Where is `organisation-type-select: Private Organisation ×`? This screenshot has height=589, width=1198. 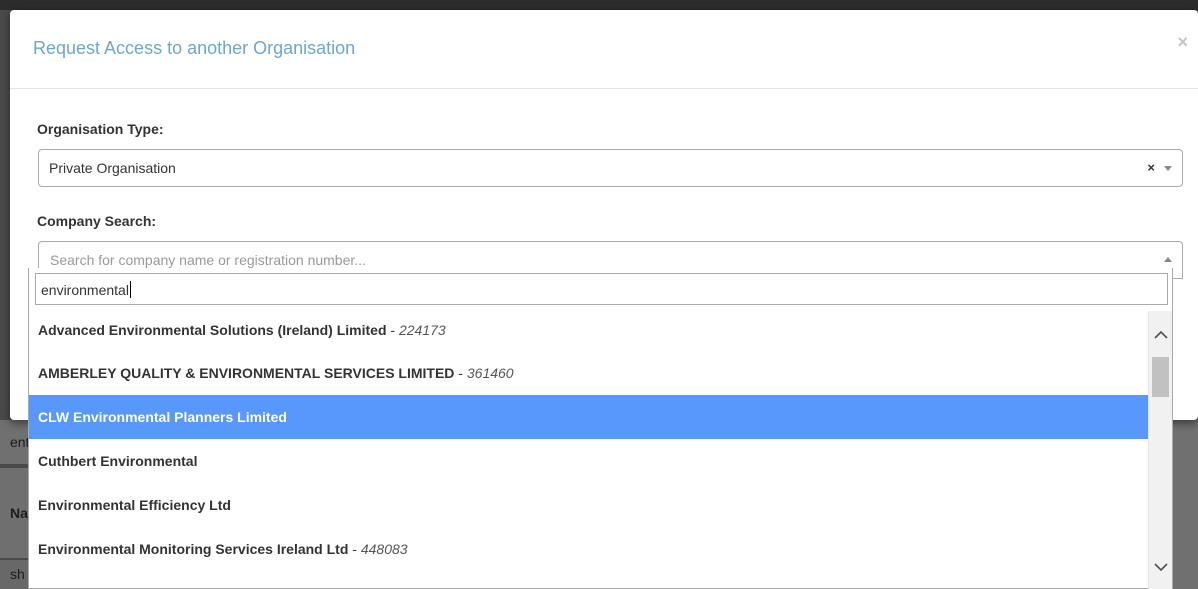
organisation-type-select: Private Organisation × is located at coordinates (610, 168).